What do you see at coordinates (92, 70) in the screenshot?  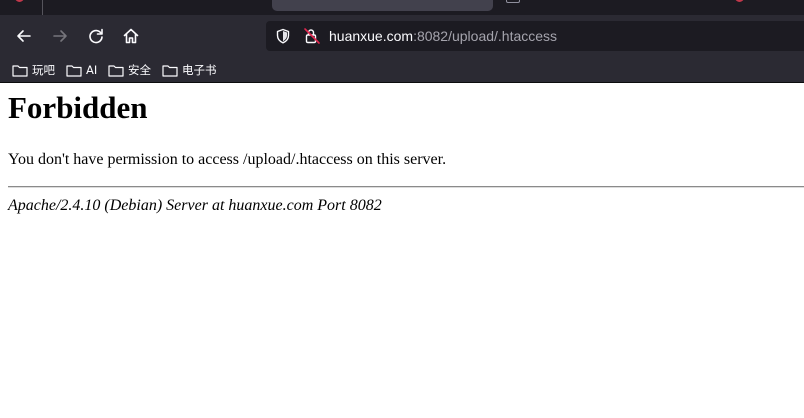 I see `bookmark-label: AI` at bounding box center [92, 70].